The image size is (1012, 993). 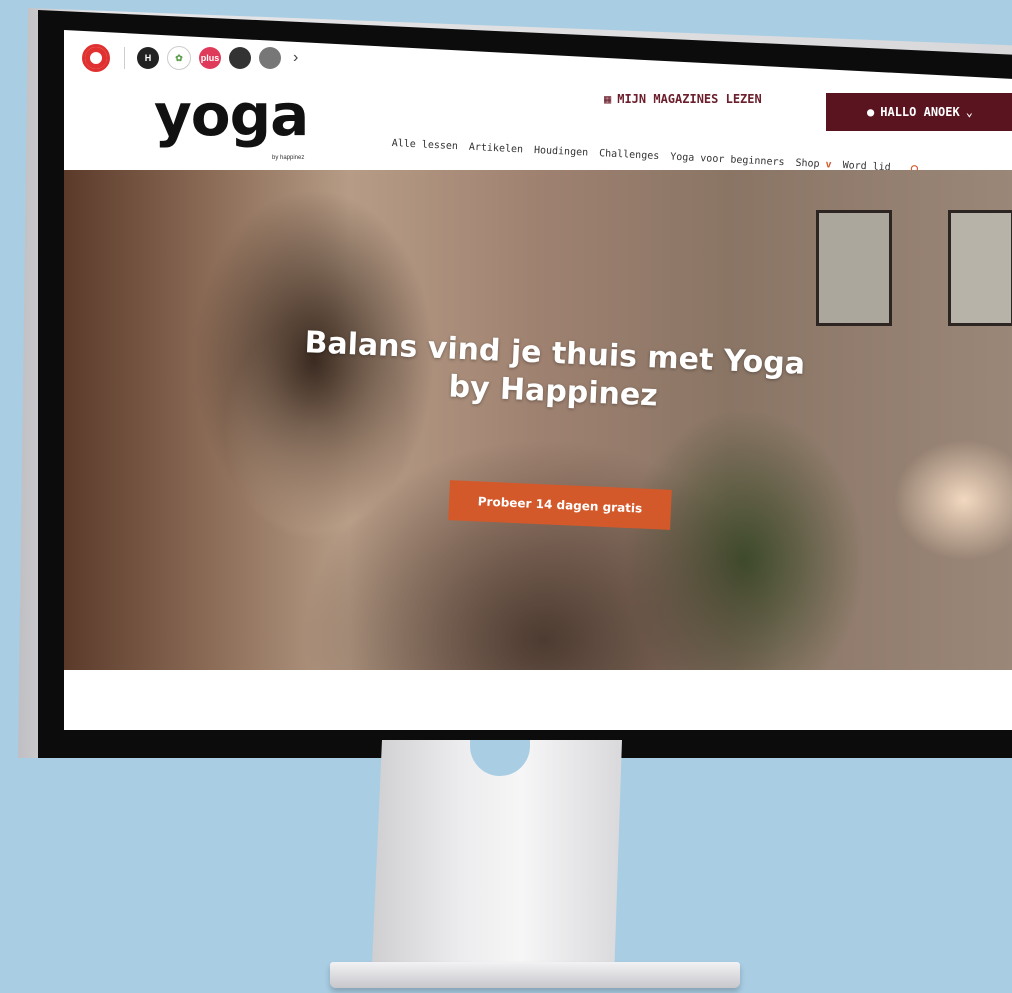 What do you see at coordinates (561, 154) in the screenshot?
I see `nav-item-houdingen: Houdingen` at bounding box center [561, 154].